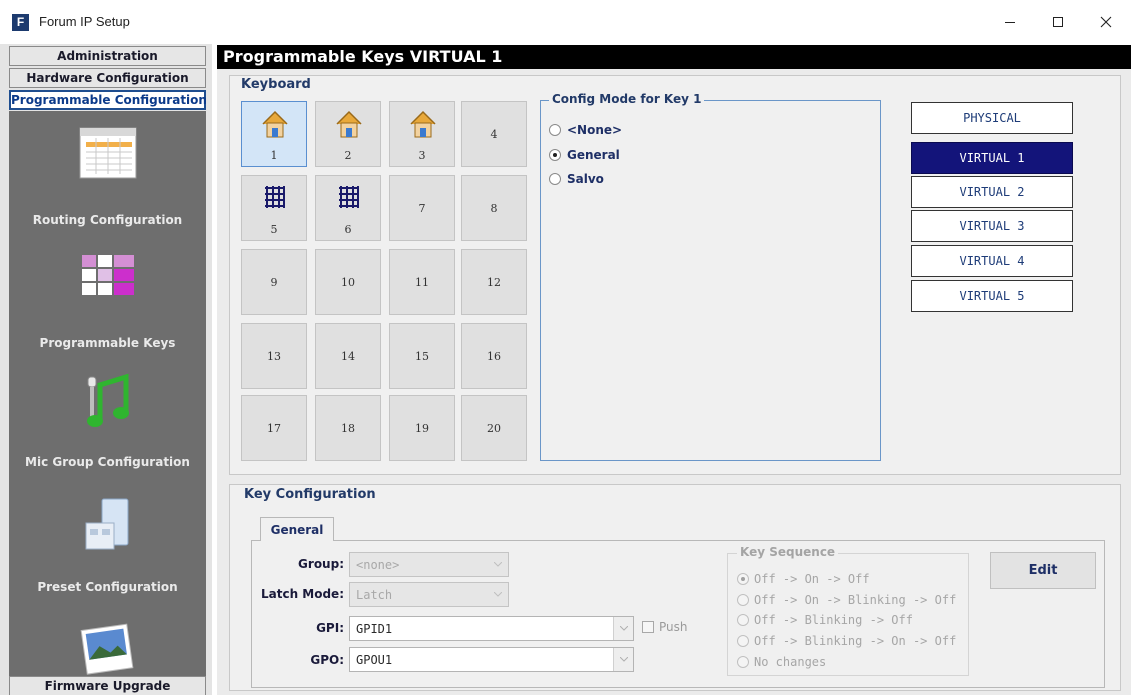 The height and width of the screenshot is (695, 1131). What do you see at coordinates (494, 208) in the screenshot?
I see `key-8: 8` at bounding box center [494, 208].